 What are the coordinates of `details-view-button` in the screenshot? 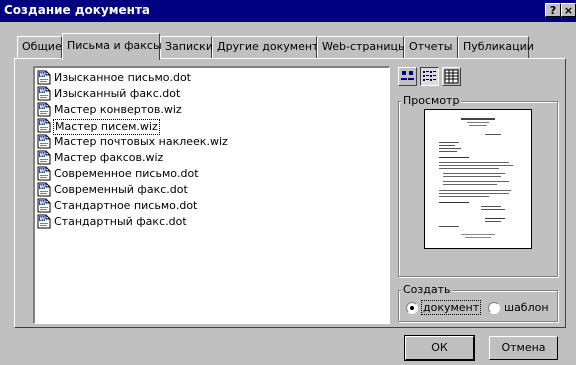 It's located at (451, 76).